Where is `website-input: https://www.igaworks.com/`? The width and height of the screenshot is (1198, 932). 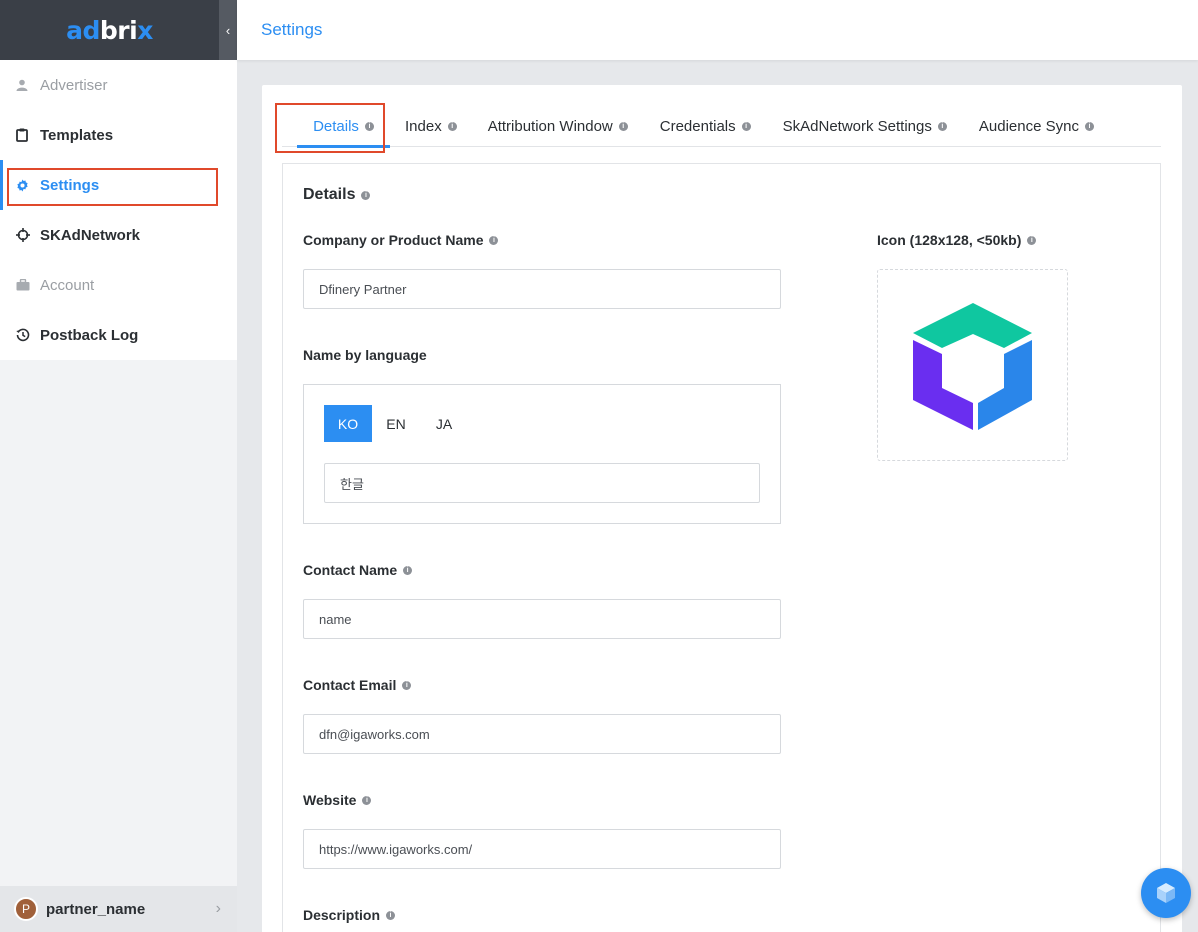
website-input: https://www.igaworks.com/ is located at coordinates (542, 849).